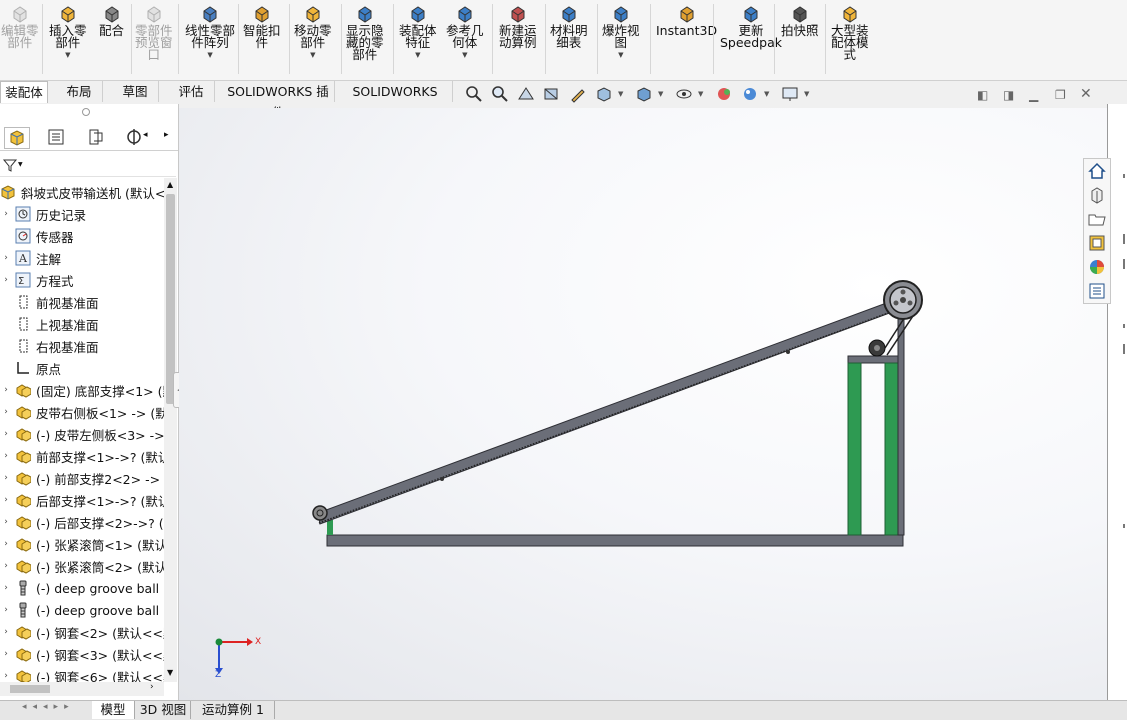 The image size is (1127, 720). What do you see at coordinates (82, 192) in the screenshot?
I see `tree-root: 斜坡式皮带输送机 (默认<显示状态-1>)` at bounding box center [82, 192].